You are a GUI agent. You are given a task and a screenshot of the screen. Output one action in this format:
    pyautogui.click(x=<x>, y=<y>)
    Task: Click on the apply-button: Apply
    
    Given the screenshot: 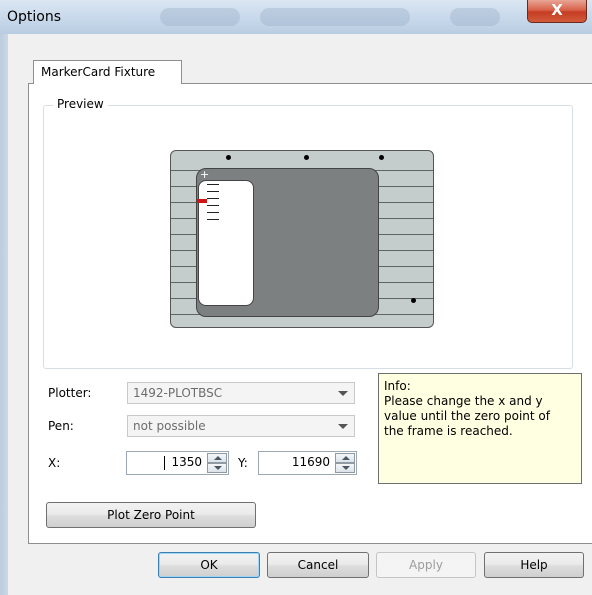 What is the action you would take?
    pyautogui.click(x=426, y=565)
    